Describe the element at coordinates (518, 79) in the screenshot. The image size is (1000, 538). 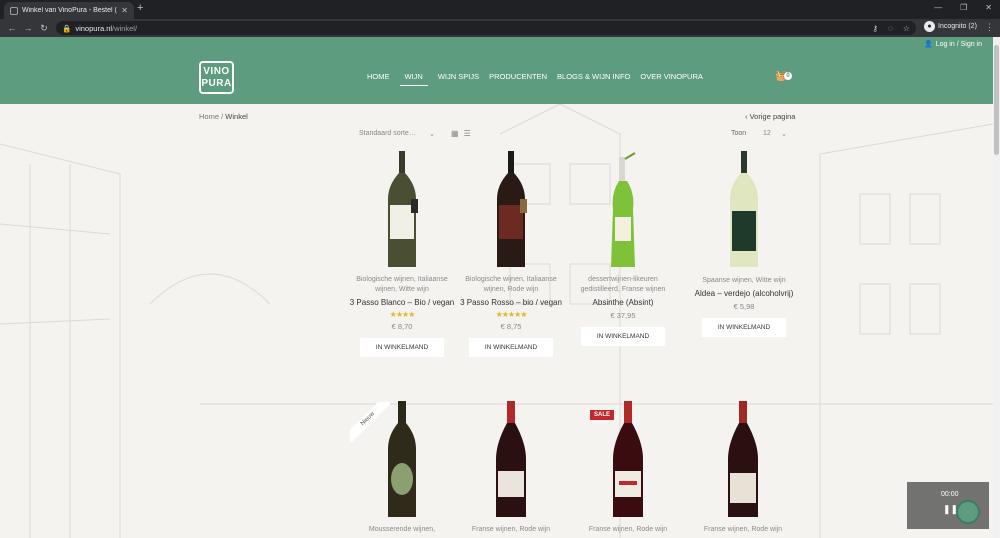
I see `nav-producenten: PRODUCENTEN` at that location.